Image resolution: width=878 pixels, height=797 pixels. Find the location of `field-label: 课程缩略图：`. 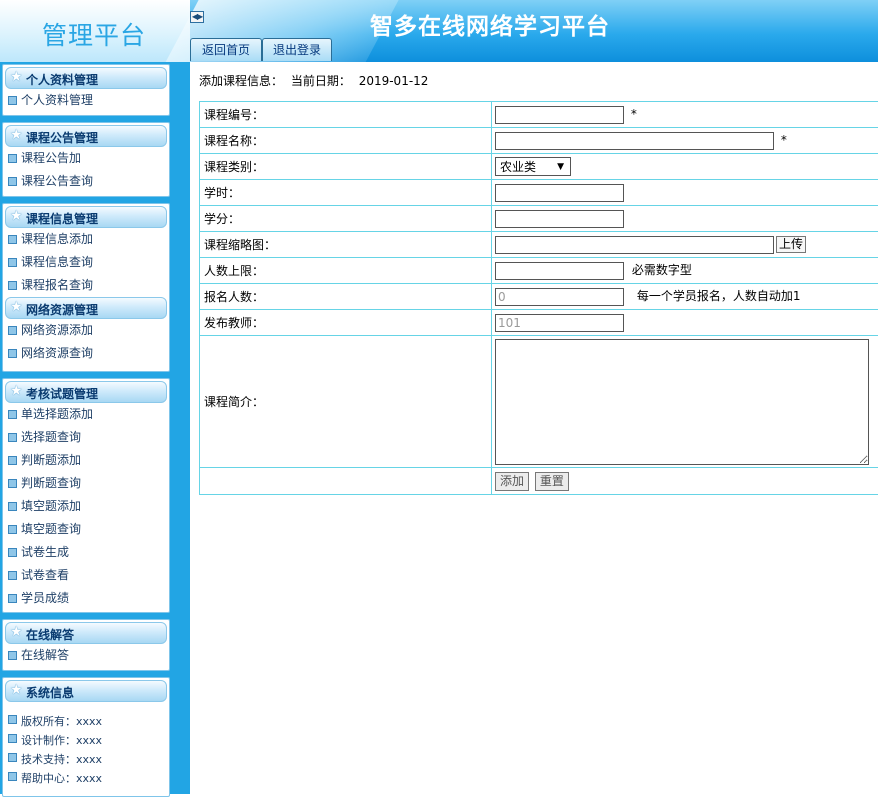

field-label: 课程缩略图： is located at coordinates (346, 245).